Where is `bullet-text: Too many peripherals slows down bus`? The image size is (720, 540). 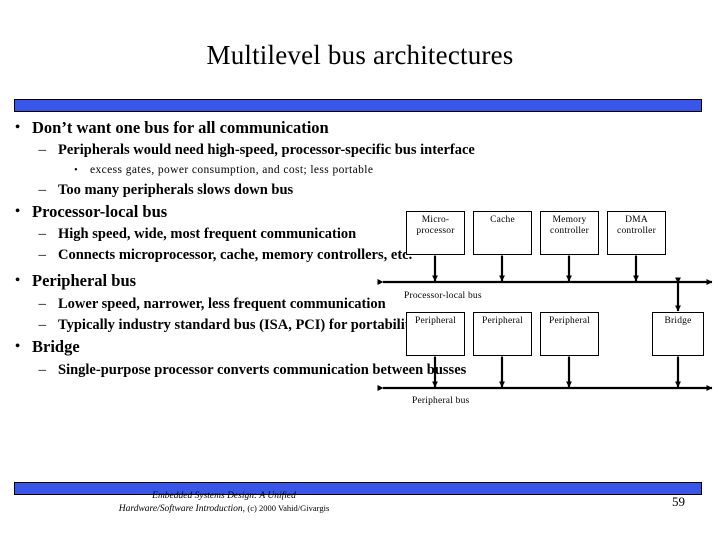 bullet-text: Too many peripherals slows down bus is located at coordinates (176, 190).